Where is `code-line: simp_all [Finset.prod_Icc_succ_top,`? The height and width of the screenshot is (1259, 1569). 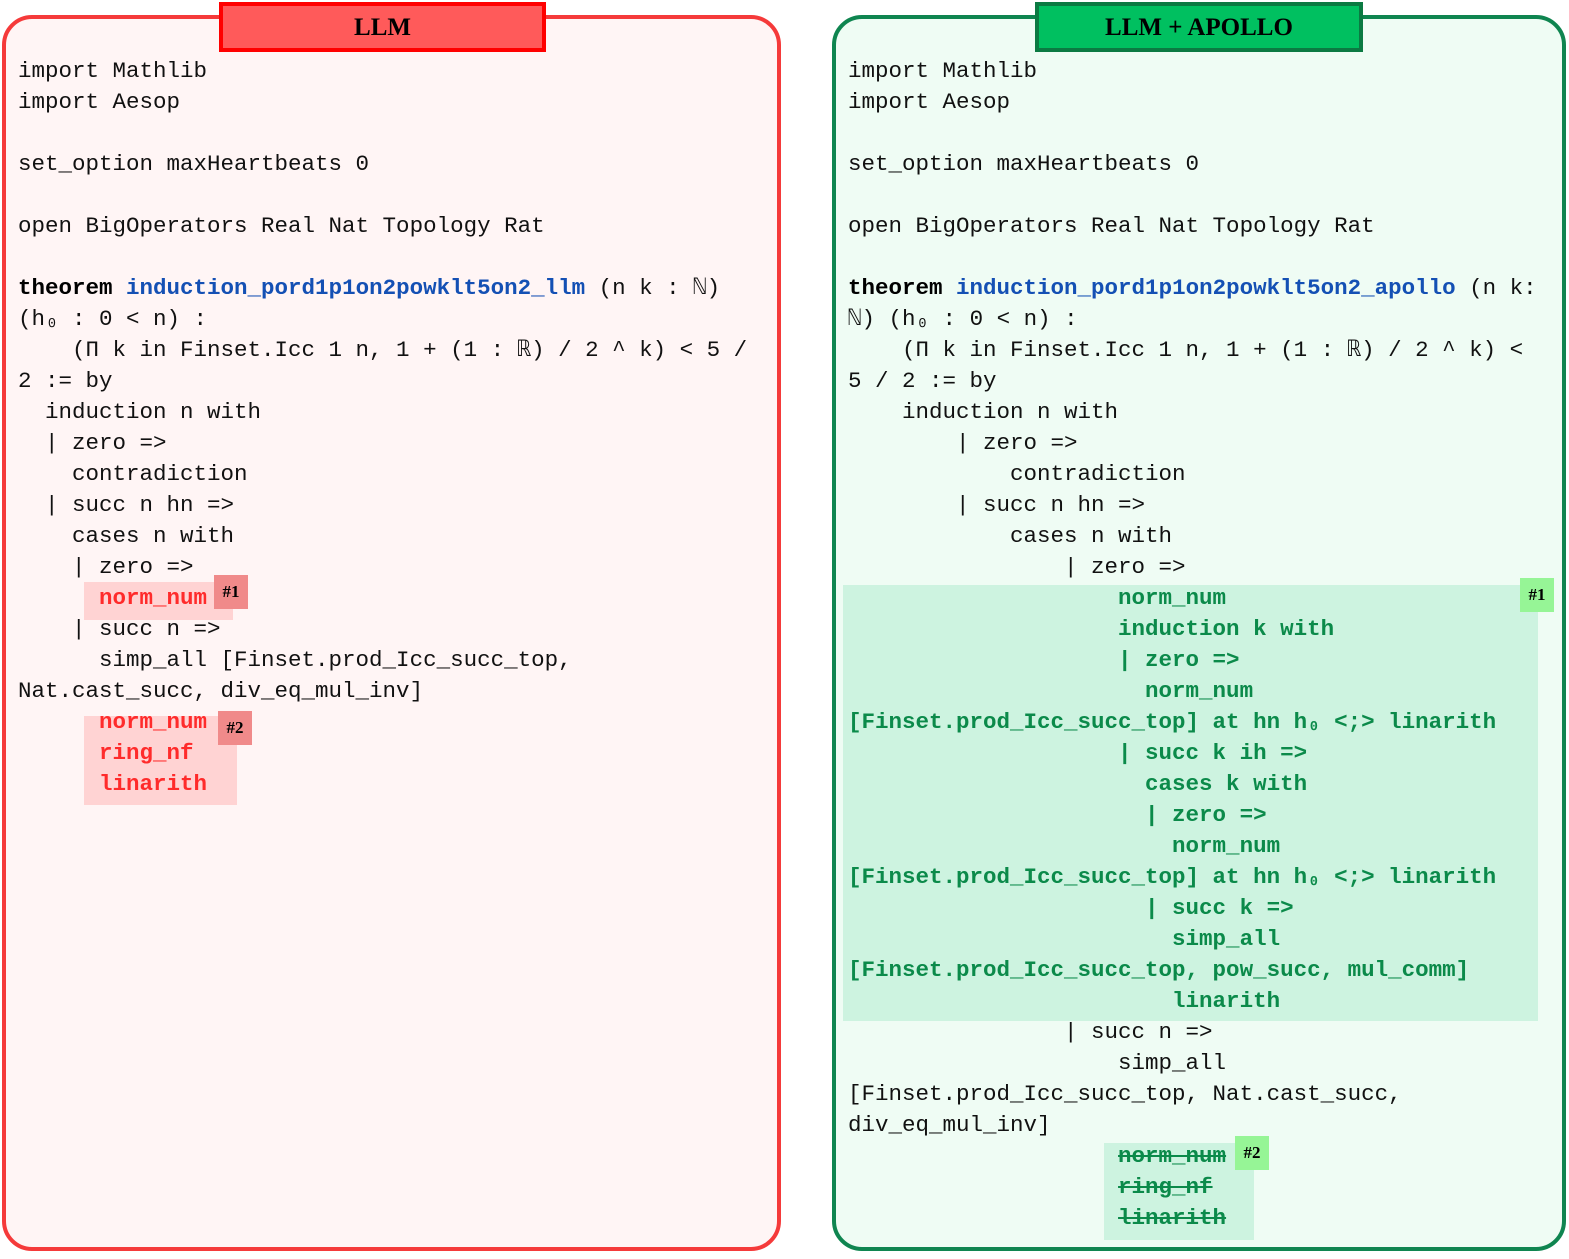
code-line: simp_all [Finset.prod_Icc_succ_top, is located at coordinates (295, 660).